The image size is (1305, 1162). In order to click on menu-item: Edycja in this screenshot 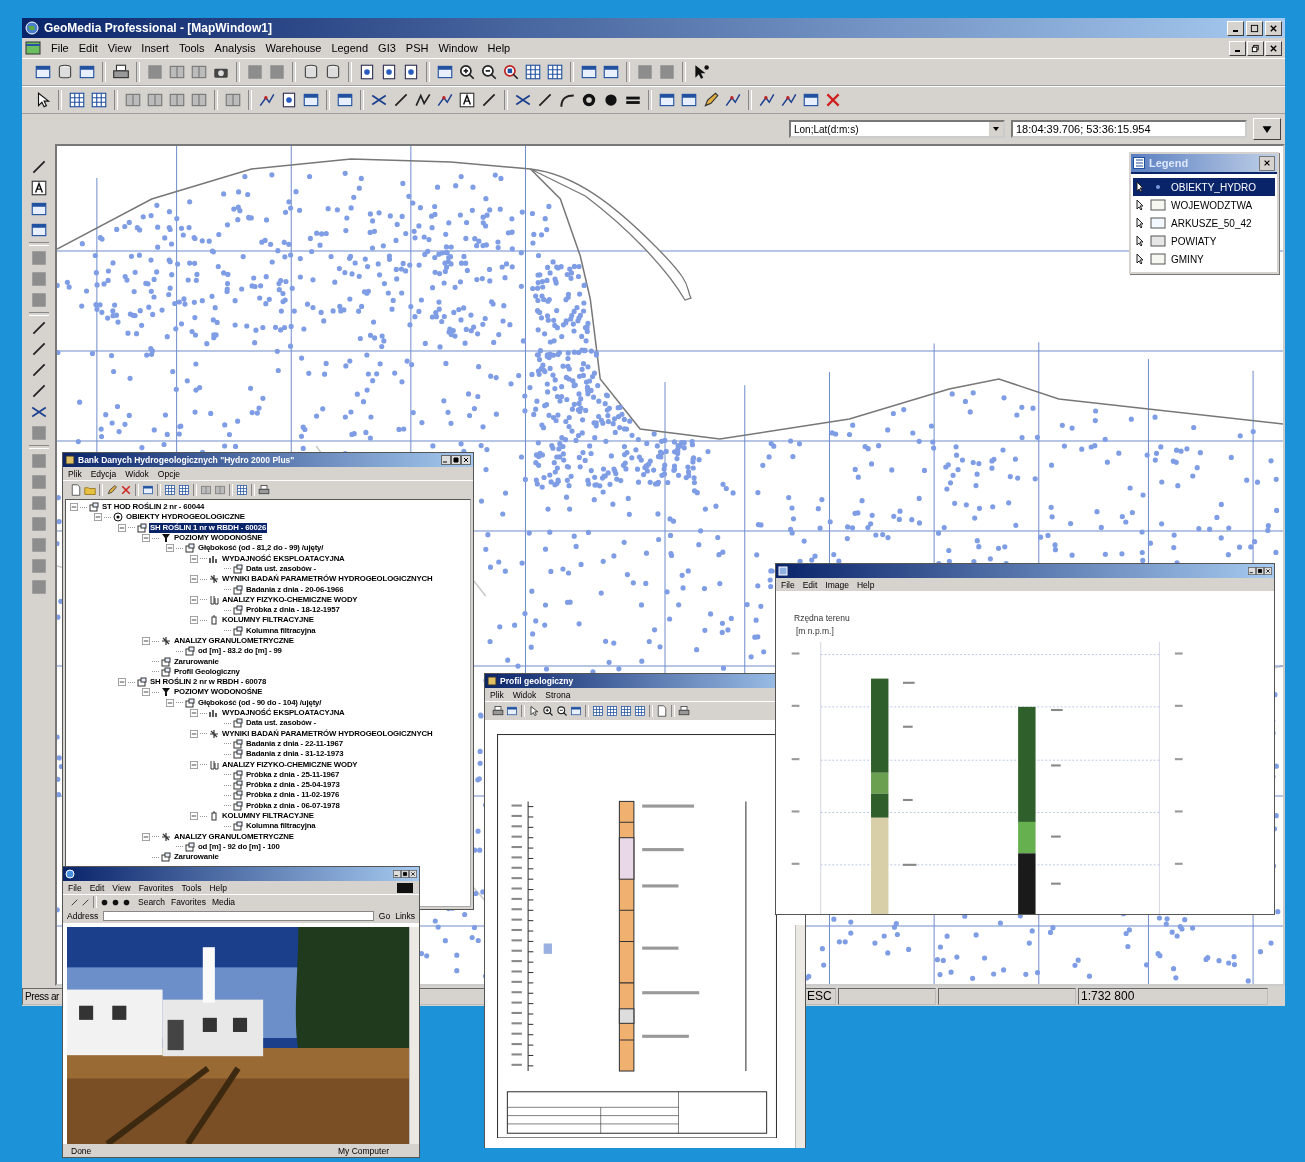, I will do `click(103, 473)`.